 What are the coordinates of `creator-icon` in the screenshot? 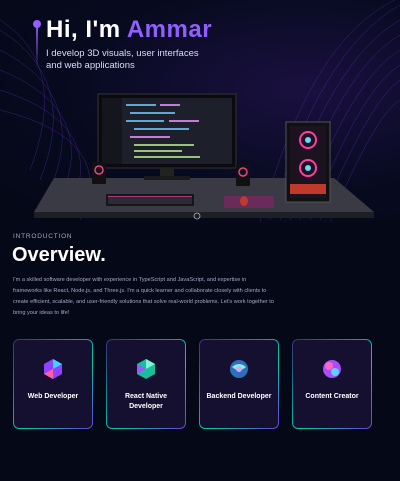 It's located at (332, 369).